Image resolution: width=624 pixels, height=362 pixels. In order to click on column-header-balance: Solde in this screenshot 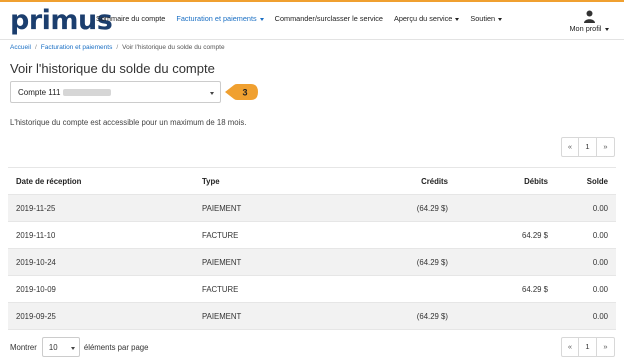, I will do `click(586, 181)`.